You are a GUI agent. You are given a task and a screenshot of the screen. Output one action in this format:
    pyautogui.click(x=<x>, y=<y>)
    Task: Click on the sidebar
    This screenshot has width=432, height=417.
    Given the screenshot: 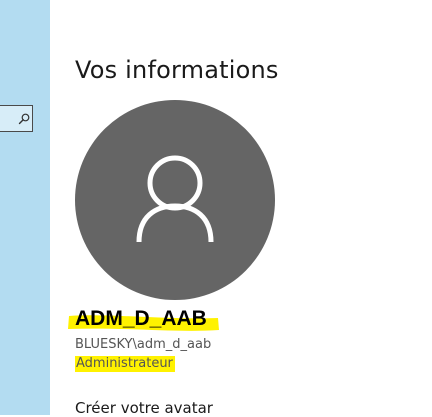 What is the action you would take?
    pyautogui.click(x=25, y=207)
    